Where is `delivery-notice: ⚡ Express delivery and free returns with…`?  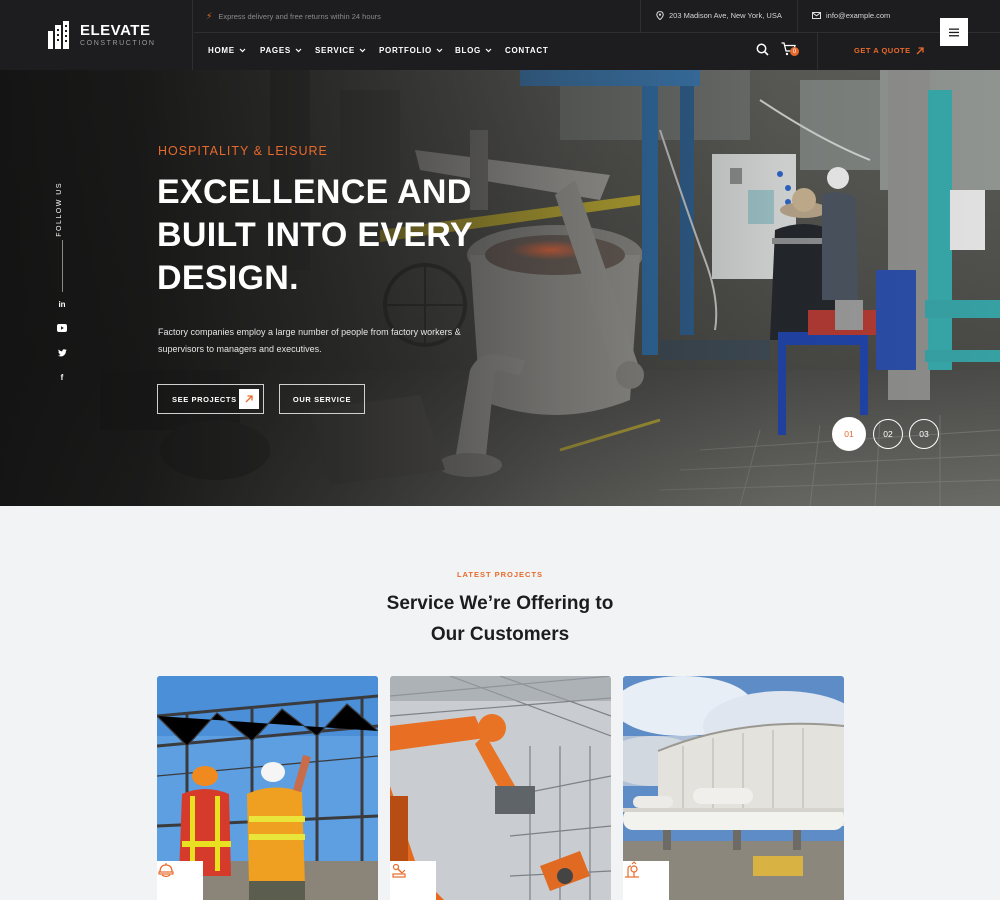 delivery-notice: ⚡ Express delivery and free returns with… is located at coordinates (293, 16).